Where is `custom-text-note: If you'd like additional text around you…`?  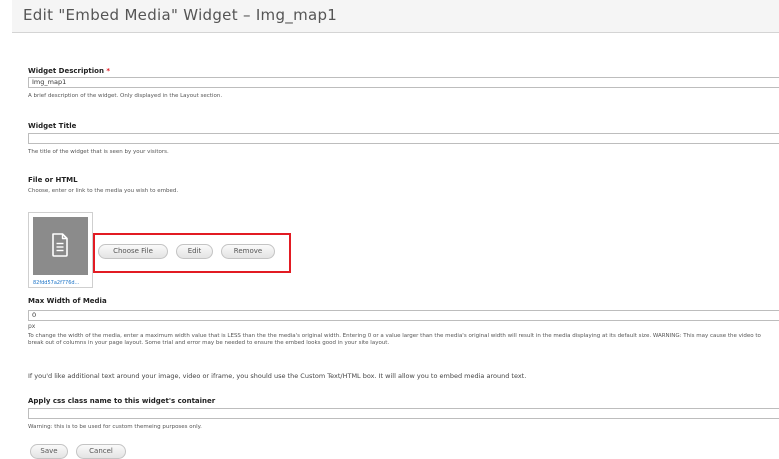 custom-text-note: If you'd like additional text around you… is located at coordinates (277, 376).